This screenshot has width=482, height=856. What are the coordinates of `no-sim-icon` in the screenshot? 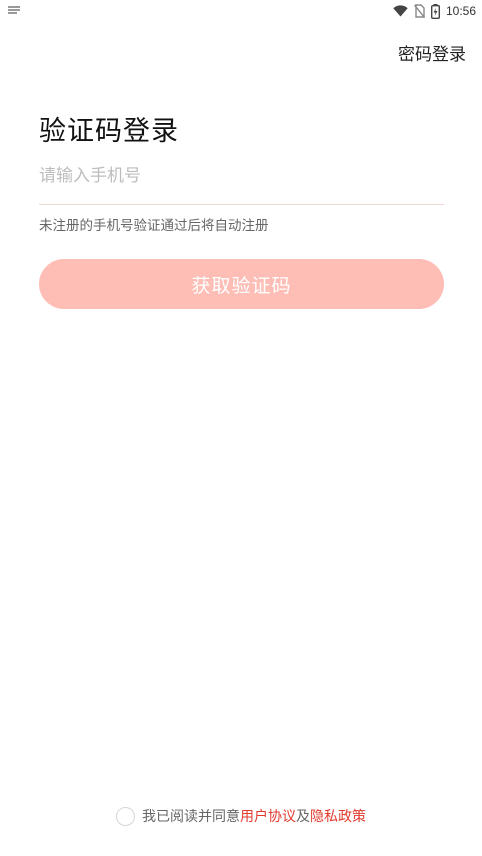 It's located at (419, 11).